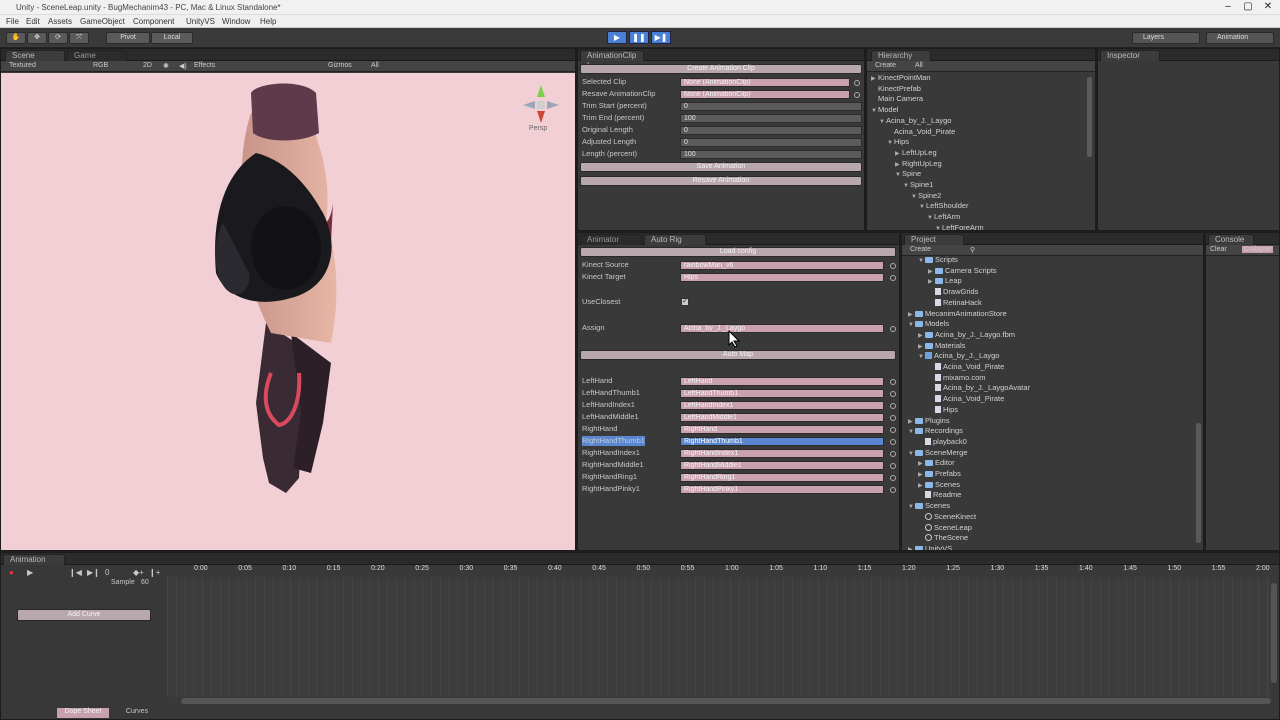  Describe the element at coordinates (919, 65) in the screenshot. I see `hierarchy-search: All` at that location.